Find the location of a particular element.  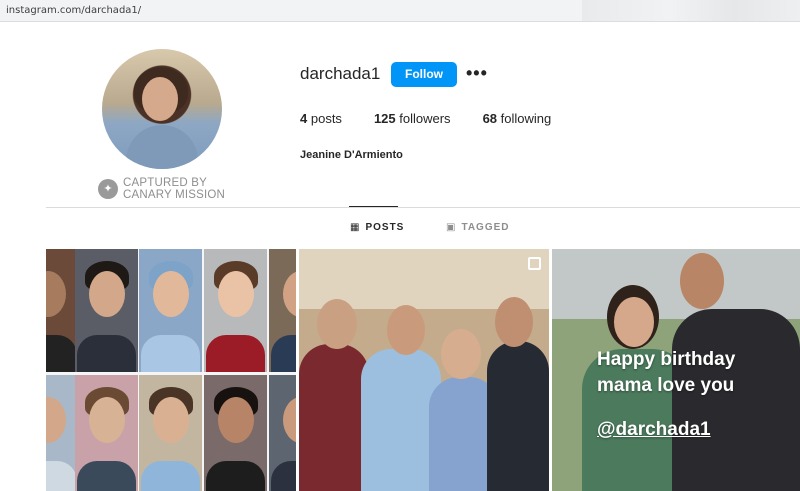

browser-url-bar: instagram.com/darchada1/ is located at coordinates (400, 11).